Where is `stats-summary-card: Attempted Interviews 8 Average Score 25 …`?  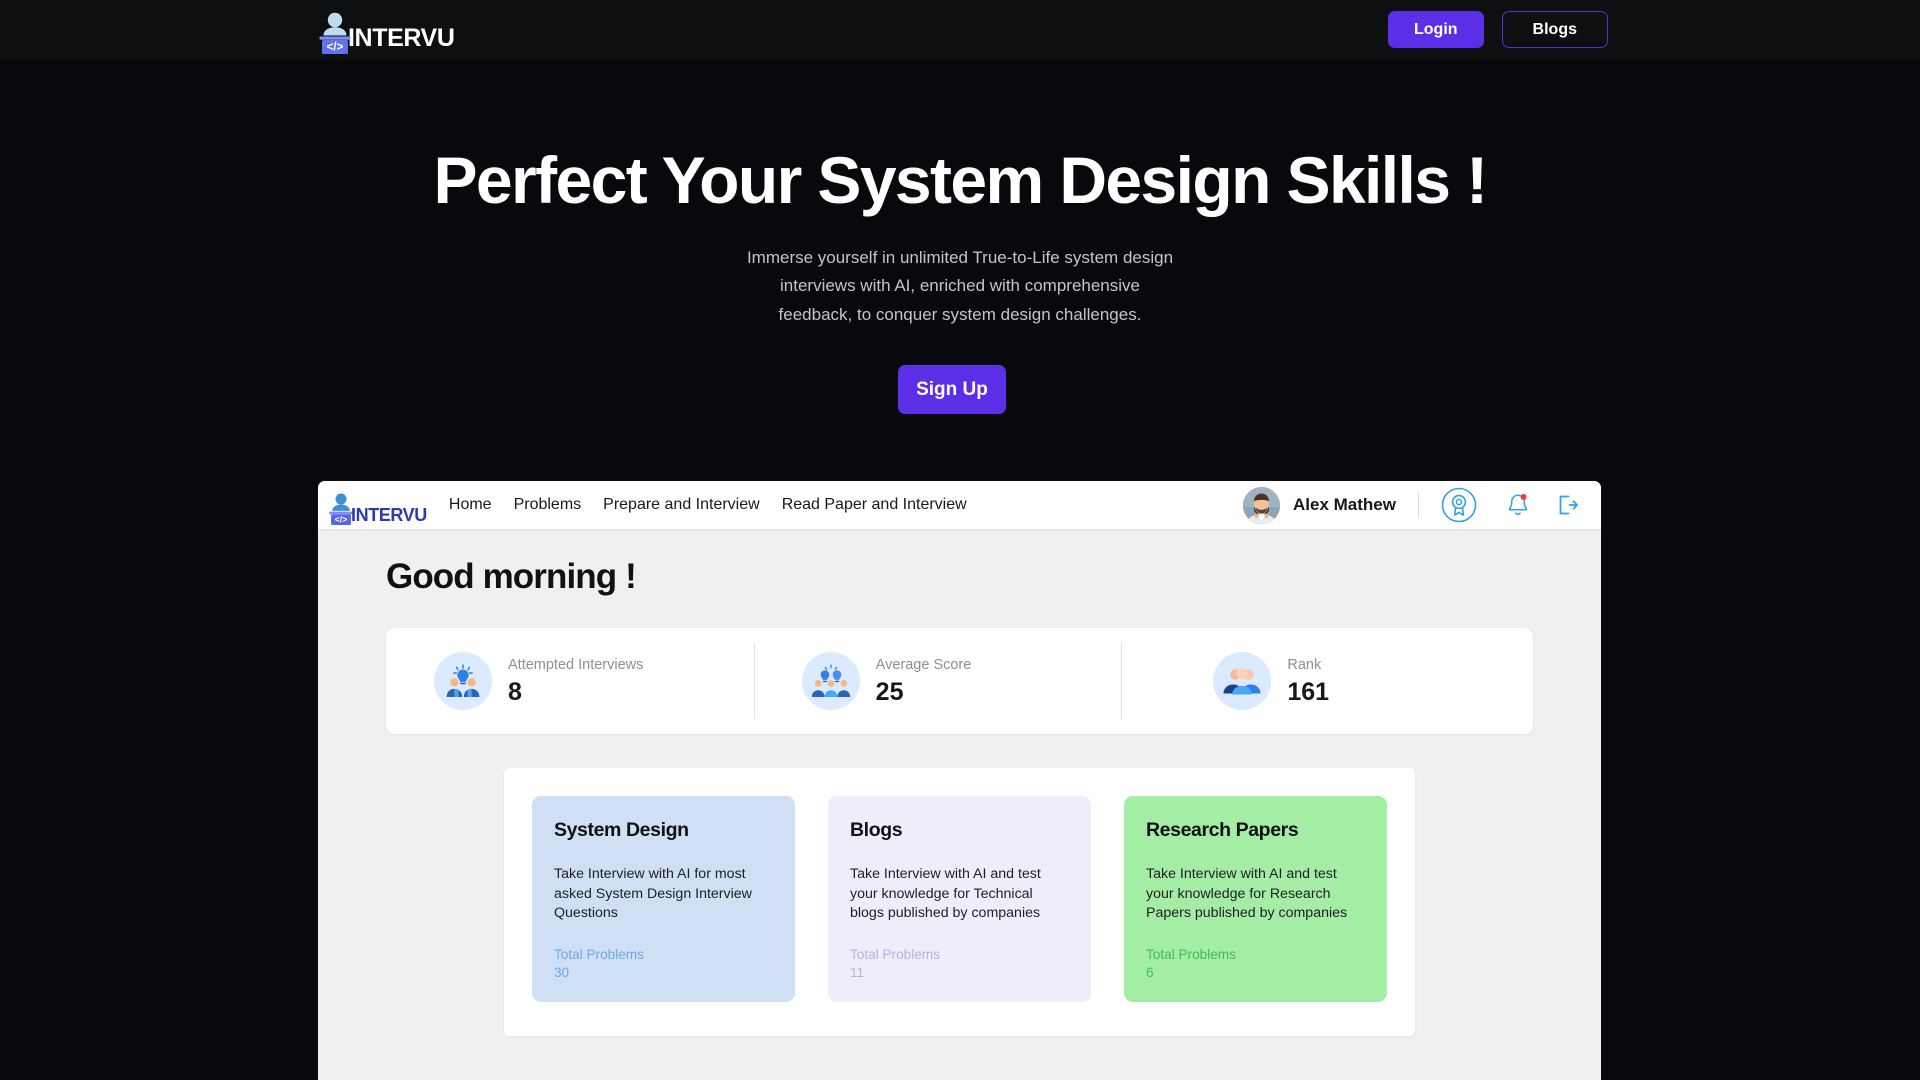
stats-summary-card: Attempted Interviews 8 Average Score 25 … is located at coordinates (959, 681).